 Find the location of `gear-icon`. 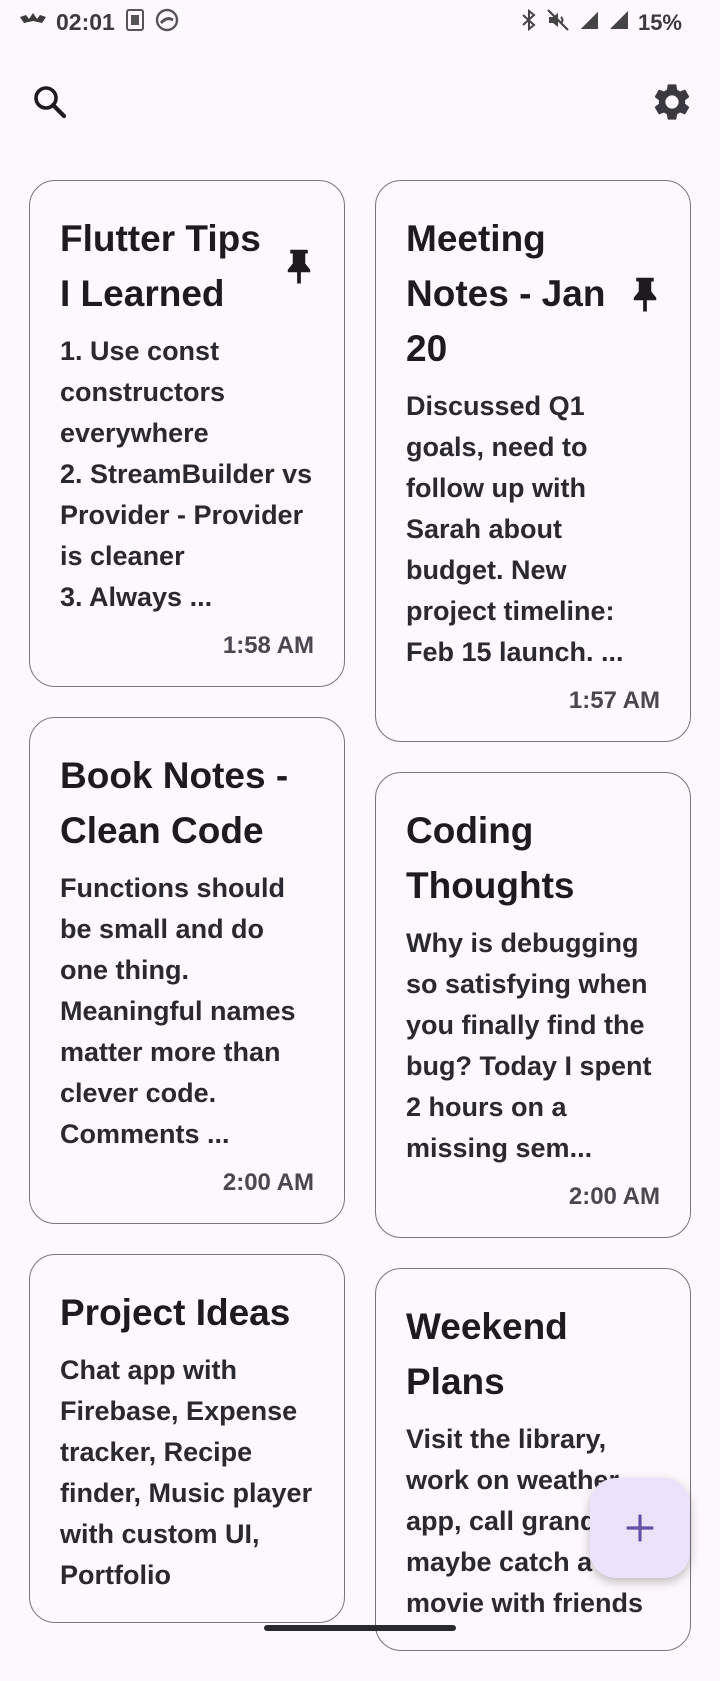

gear-icon is located at coordinates (672, 102).